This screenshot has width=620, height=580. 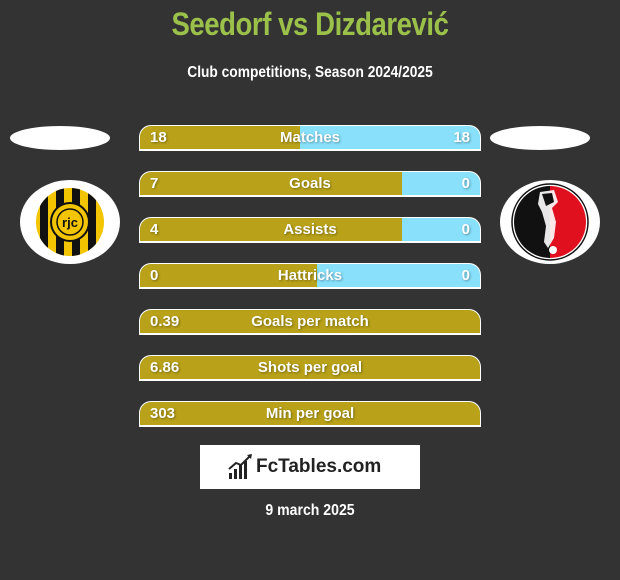 I want to click on stat-row-matches: 18 Matches 18, so click(x=310, y=138).